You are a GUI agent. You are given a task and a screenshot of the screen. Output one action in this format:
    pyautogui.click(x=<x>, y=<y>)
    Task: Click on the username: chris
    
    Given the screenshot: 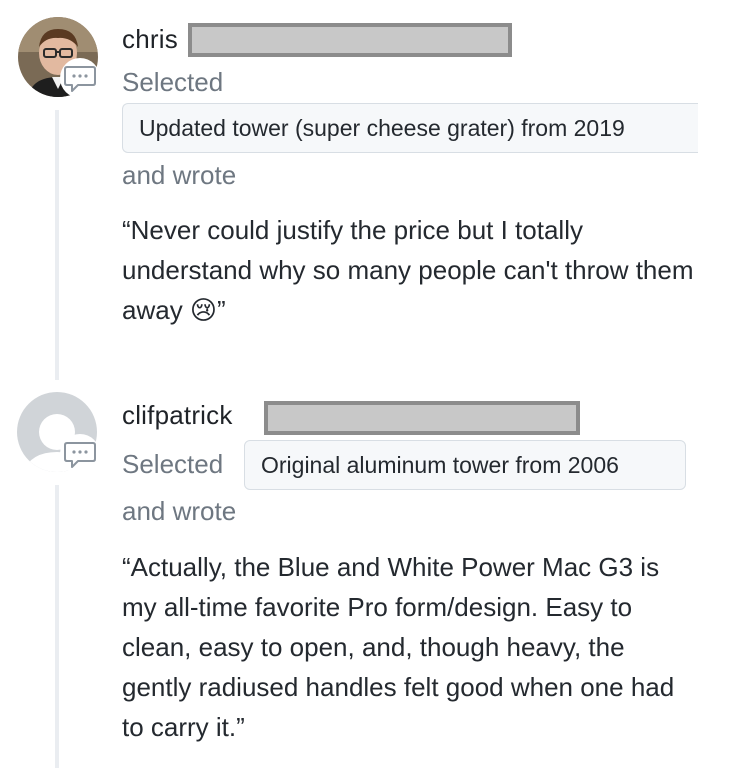 What is the action you would take?
    pyautogui.click(x=150, y=39)
    